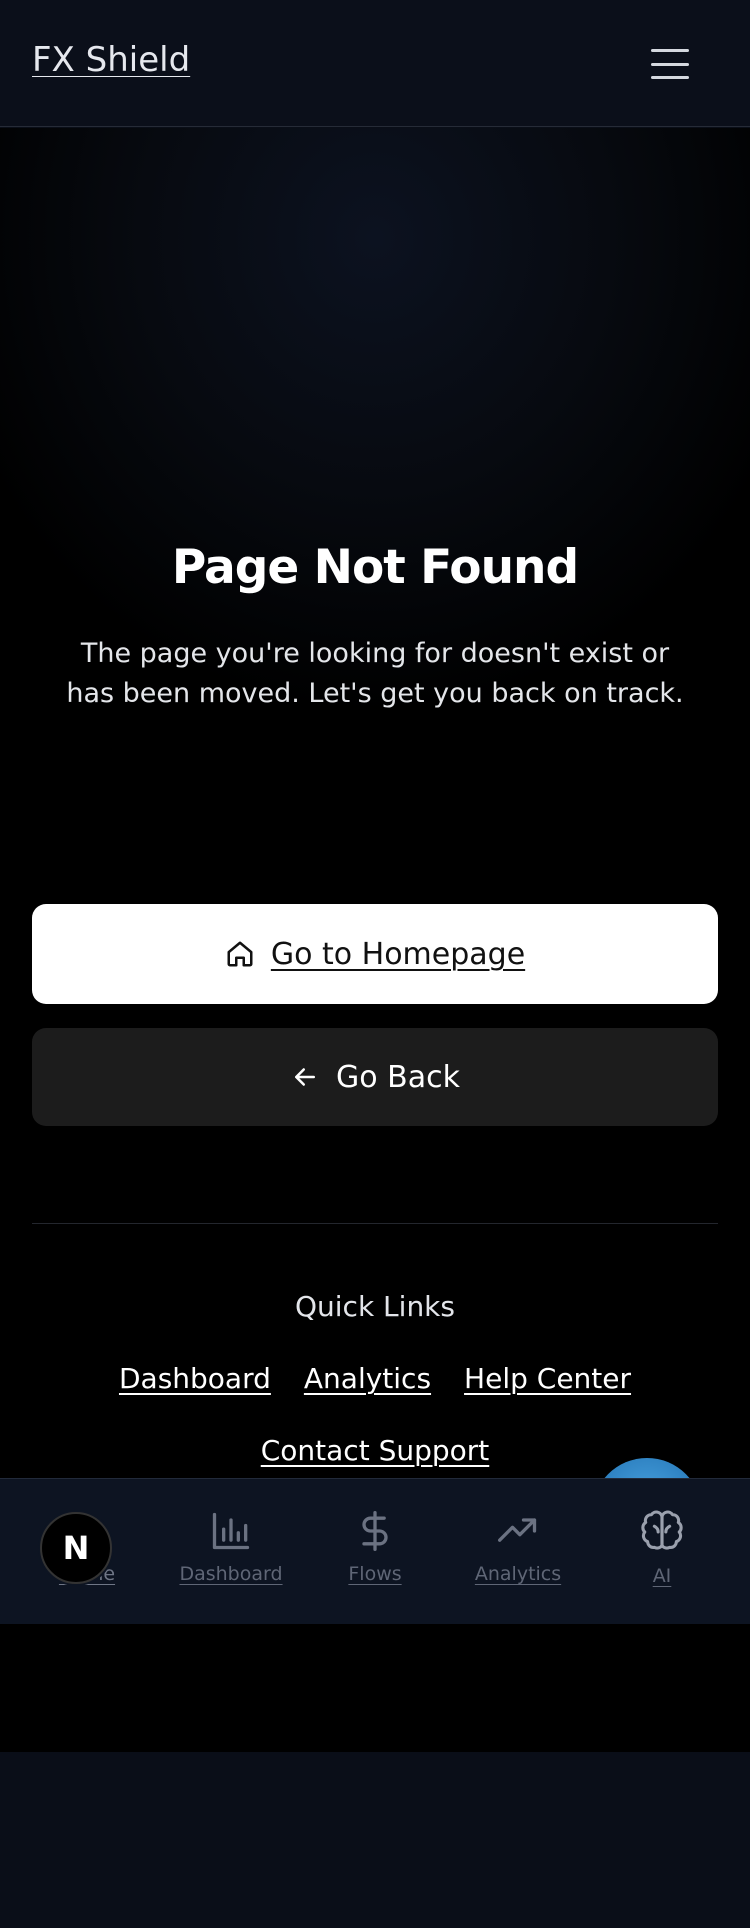 The width and height of the screenshot is (750, 1928). What do you see at coordinates (374, 1306) in the screenshot?
I see `quick-links-title: Quick Links` at bounding box center [374, 1306].